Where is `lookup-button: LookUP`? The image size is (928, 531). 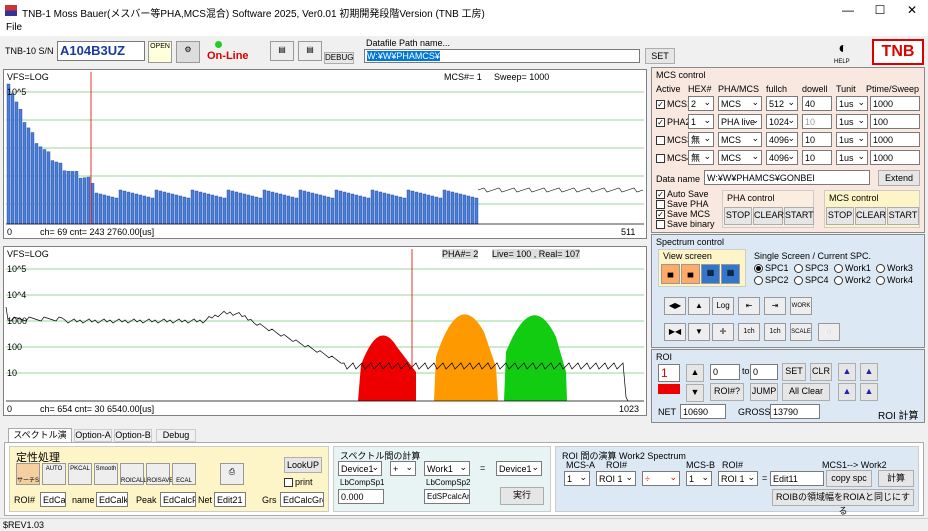 lookup-button: LookUP is located at coordinates (303, 465).